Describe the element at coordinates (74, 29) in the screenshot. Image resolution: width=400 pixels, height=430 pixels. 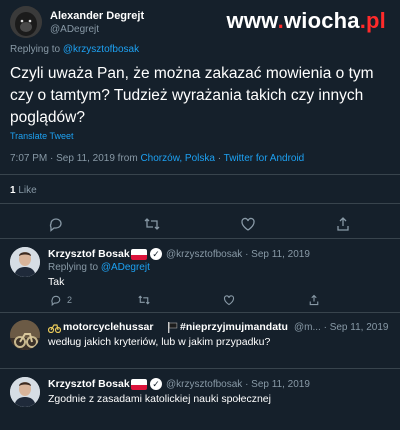
I see `main-author-handle: @ADegrejt` at that location.